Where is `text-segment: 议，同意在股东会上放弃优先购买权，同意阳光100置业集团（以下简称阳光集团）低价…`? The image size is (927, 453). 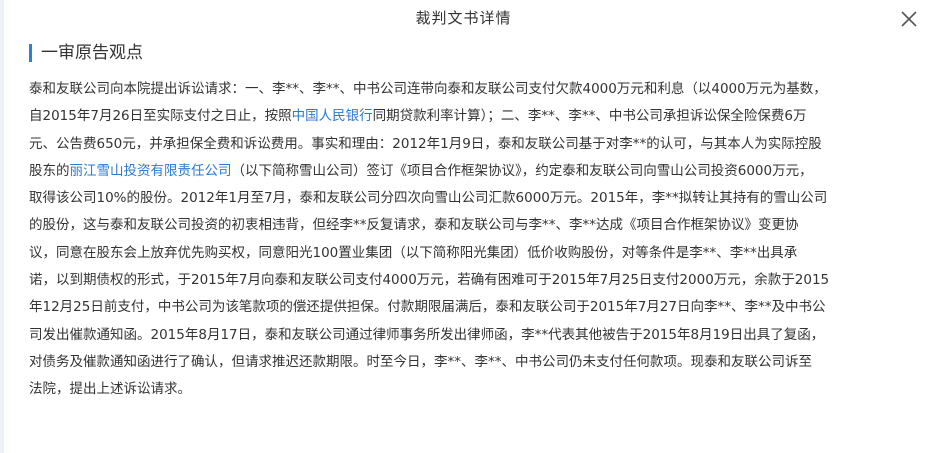
text-segment: 议，同意在股东会上放弃优先购买权，同意阳光100置业集团（以下简称阳光集团）低价… is located at coordinates (413, 252).